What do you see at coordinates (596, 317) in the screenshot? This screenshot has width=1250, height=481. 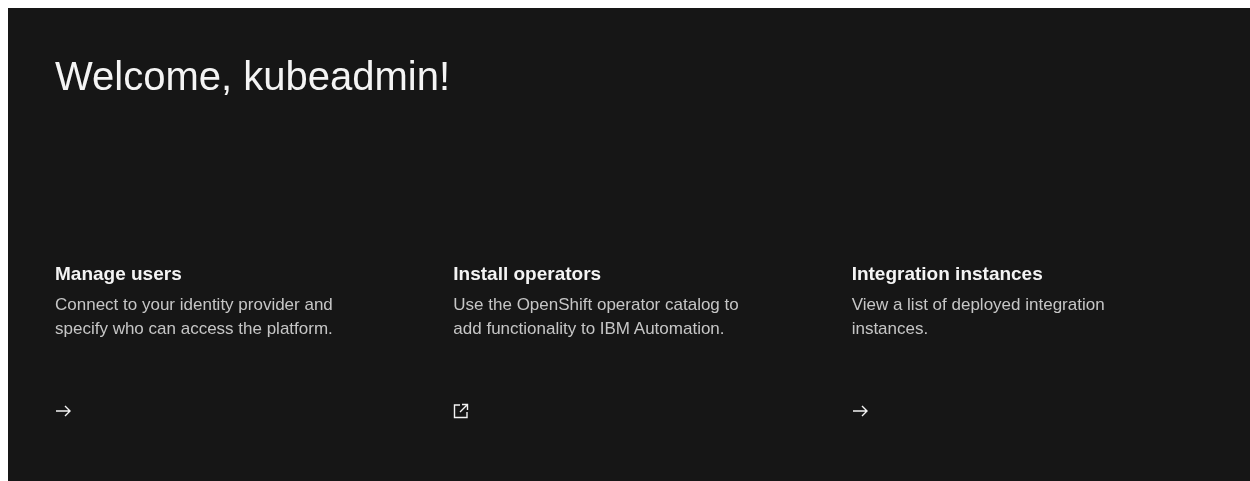 I see `card-description: Use the OpenShift operator catalog to add functionality to IBM Automation.` at bounding box center [596, 317].